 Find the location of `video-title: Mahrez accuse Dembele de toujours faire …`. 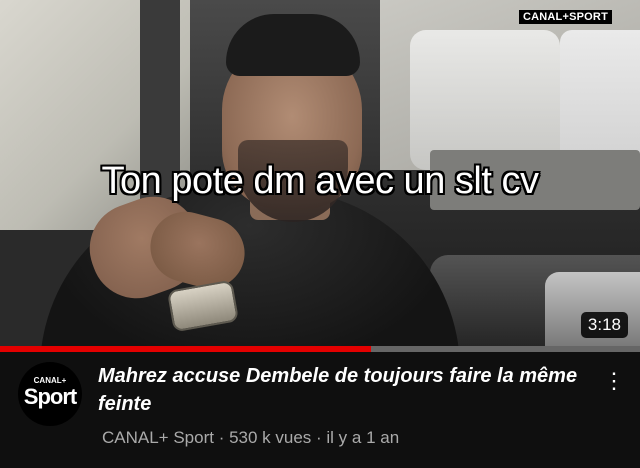

video-title: Mahrez accuse Dembele de toujours faire … is located at coordinates (348, 390).